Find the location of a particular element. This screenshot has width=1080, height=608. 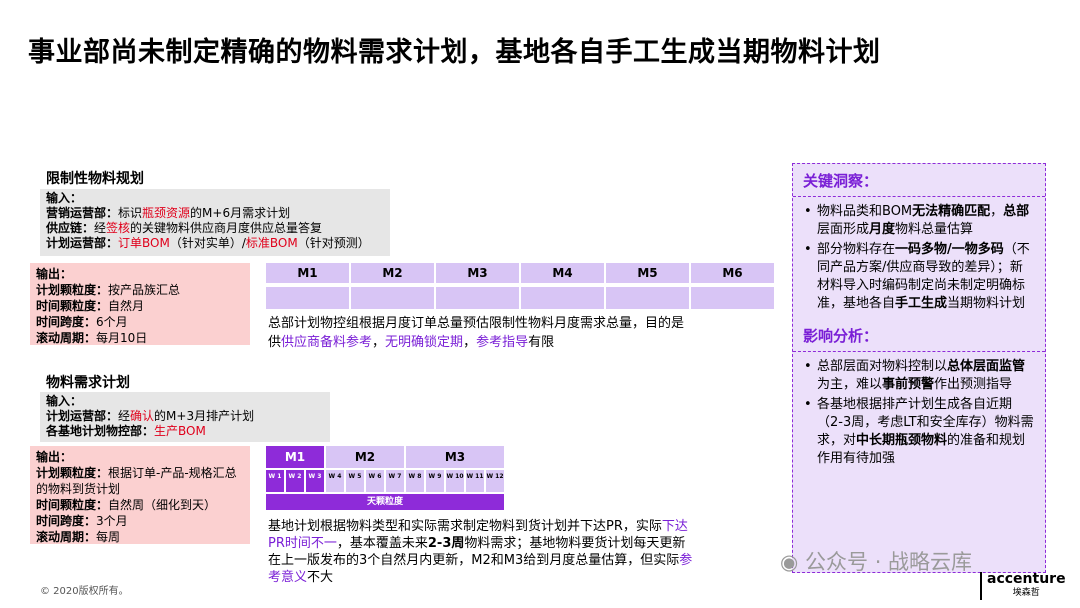

monthly-timeline: M1 M2 M3 M4 M5 M6 is located at coordinates (520, 286).